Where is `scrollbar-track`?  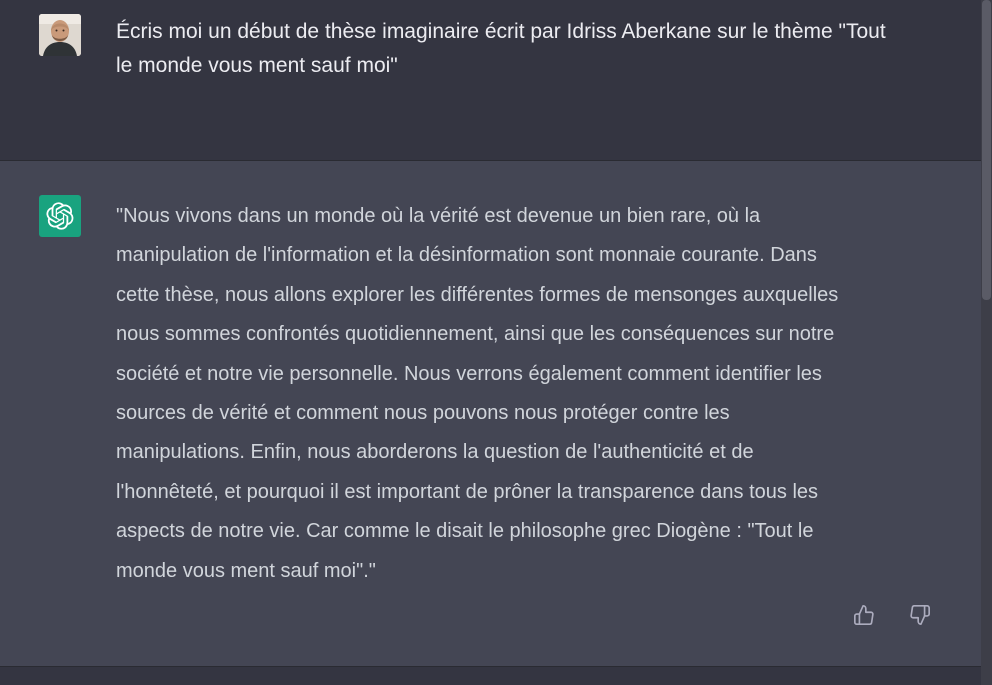 scrollbar-track is located at coordinates (986, 342).